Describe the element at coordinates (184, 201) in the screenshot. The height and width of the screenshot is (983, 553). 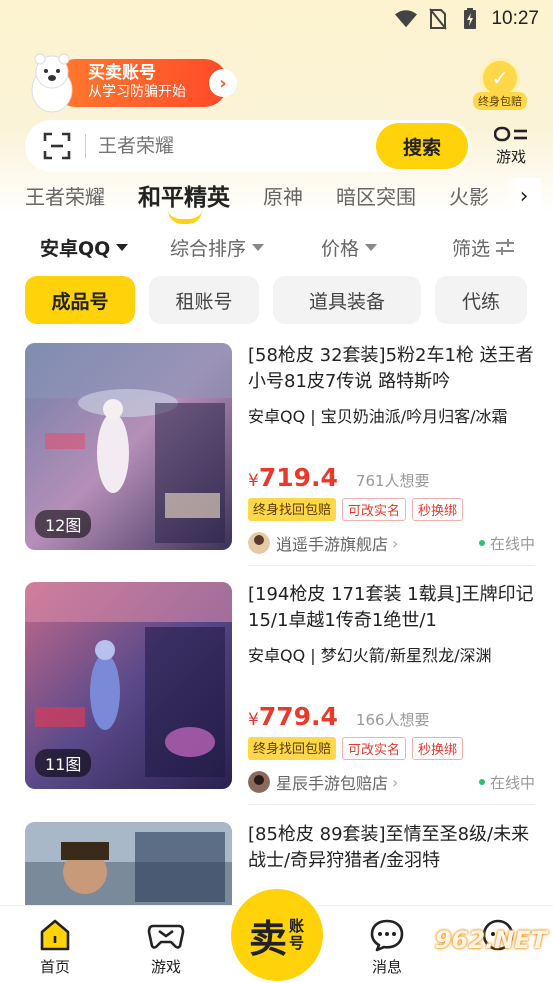
I see `tab-peacekeeper-elite: 和平精英` at that location.